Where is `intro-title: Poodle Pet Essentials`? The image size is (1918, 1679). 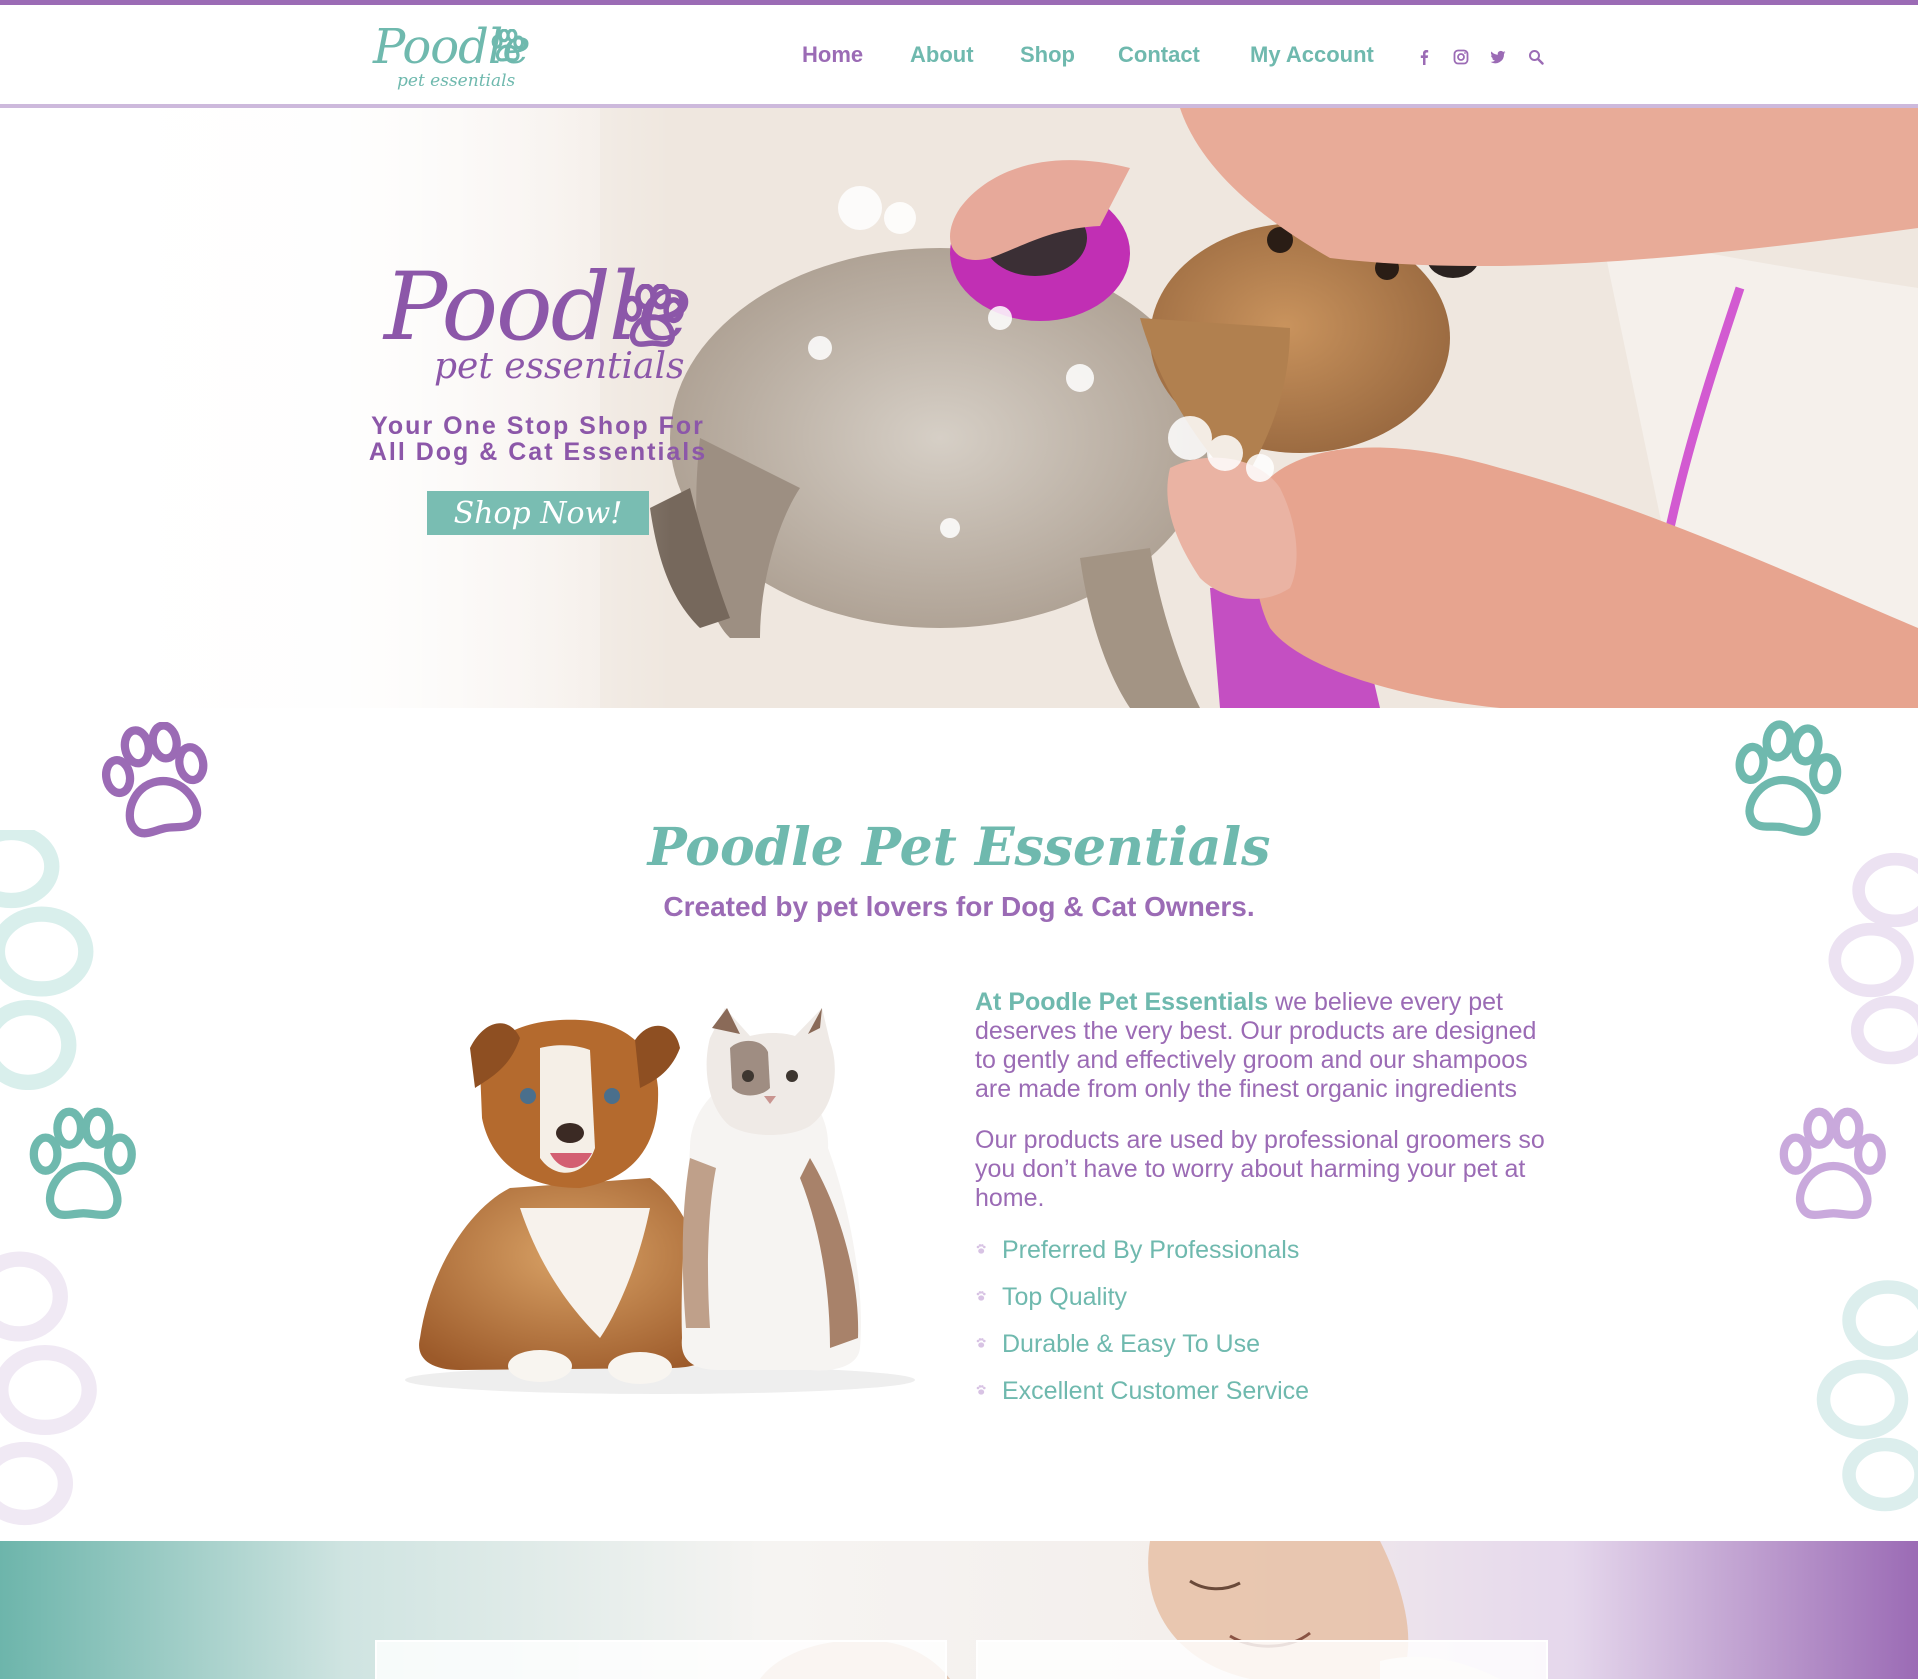
intro-title: Poodle Pet Essentials is located at coordinates (959, 847).